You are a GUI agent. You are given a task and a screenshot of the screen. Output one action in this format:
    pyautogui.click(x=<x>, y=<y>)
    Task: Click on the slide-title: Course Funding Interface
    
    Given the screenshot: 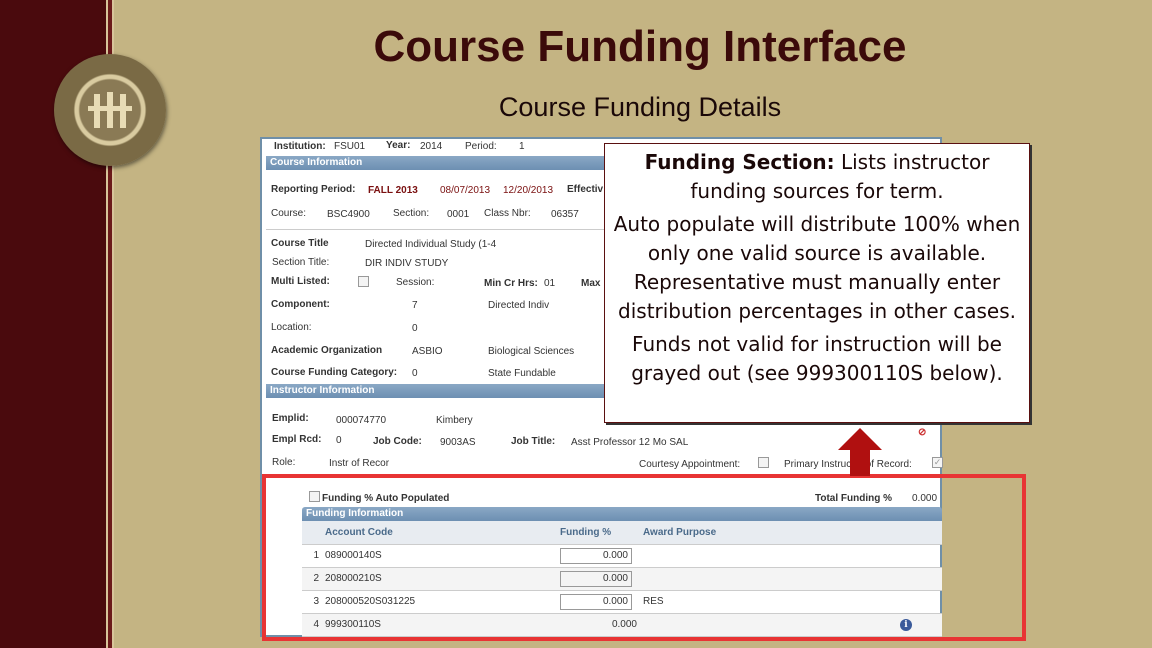 What is the action you would take?
    pyautogui.click(x=640, y=46)
    